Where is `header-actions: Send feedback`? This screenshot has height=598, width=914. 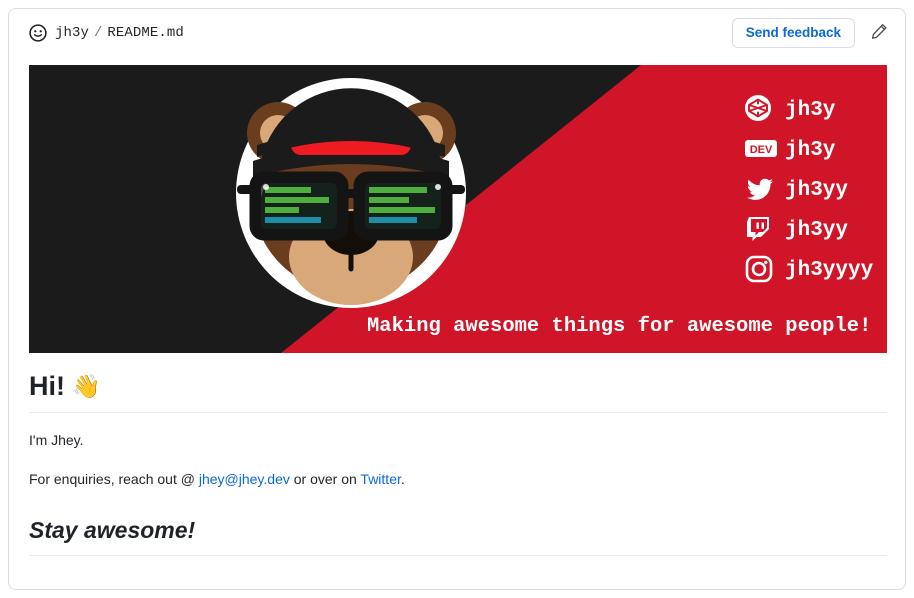 header-actions: Send feedback is located at coordinates (812, 33).